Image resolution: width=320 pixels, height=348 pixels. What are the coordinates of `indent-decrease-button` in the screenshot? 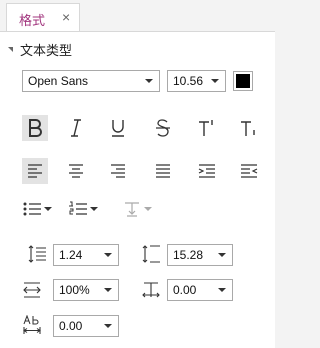 It's located at (249, 171).